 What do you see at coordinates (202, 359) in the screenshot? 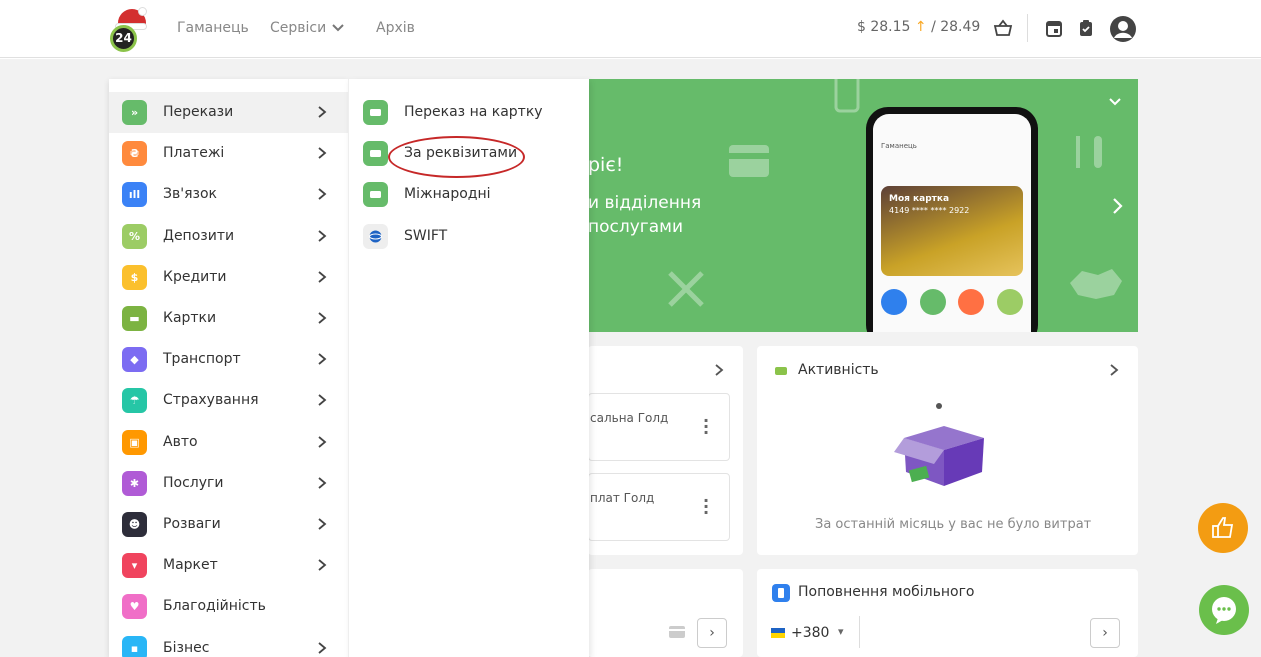
I see `menu-item-label: Транспорт` at bounding box center [202, 359].